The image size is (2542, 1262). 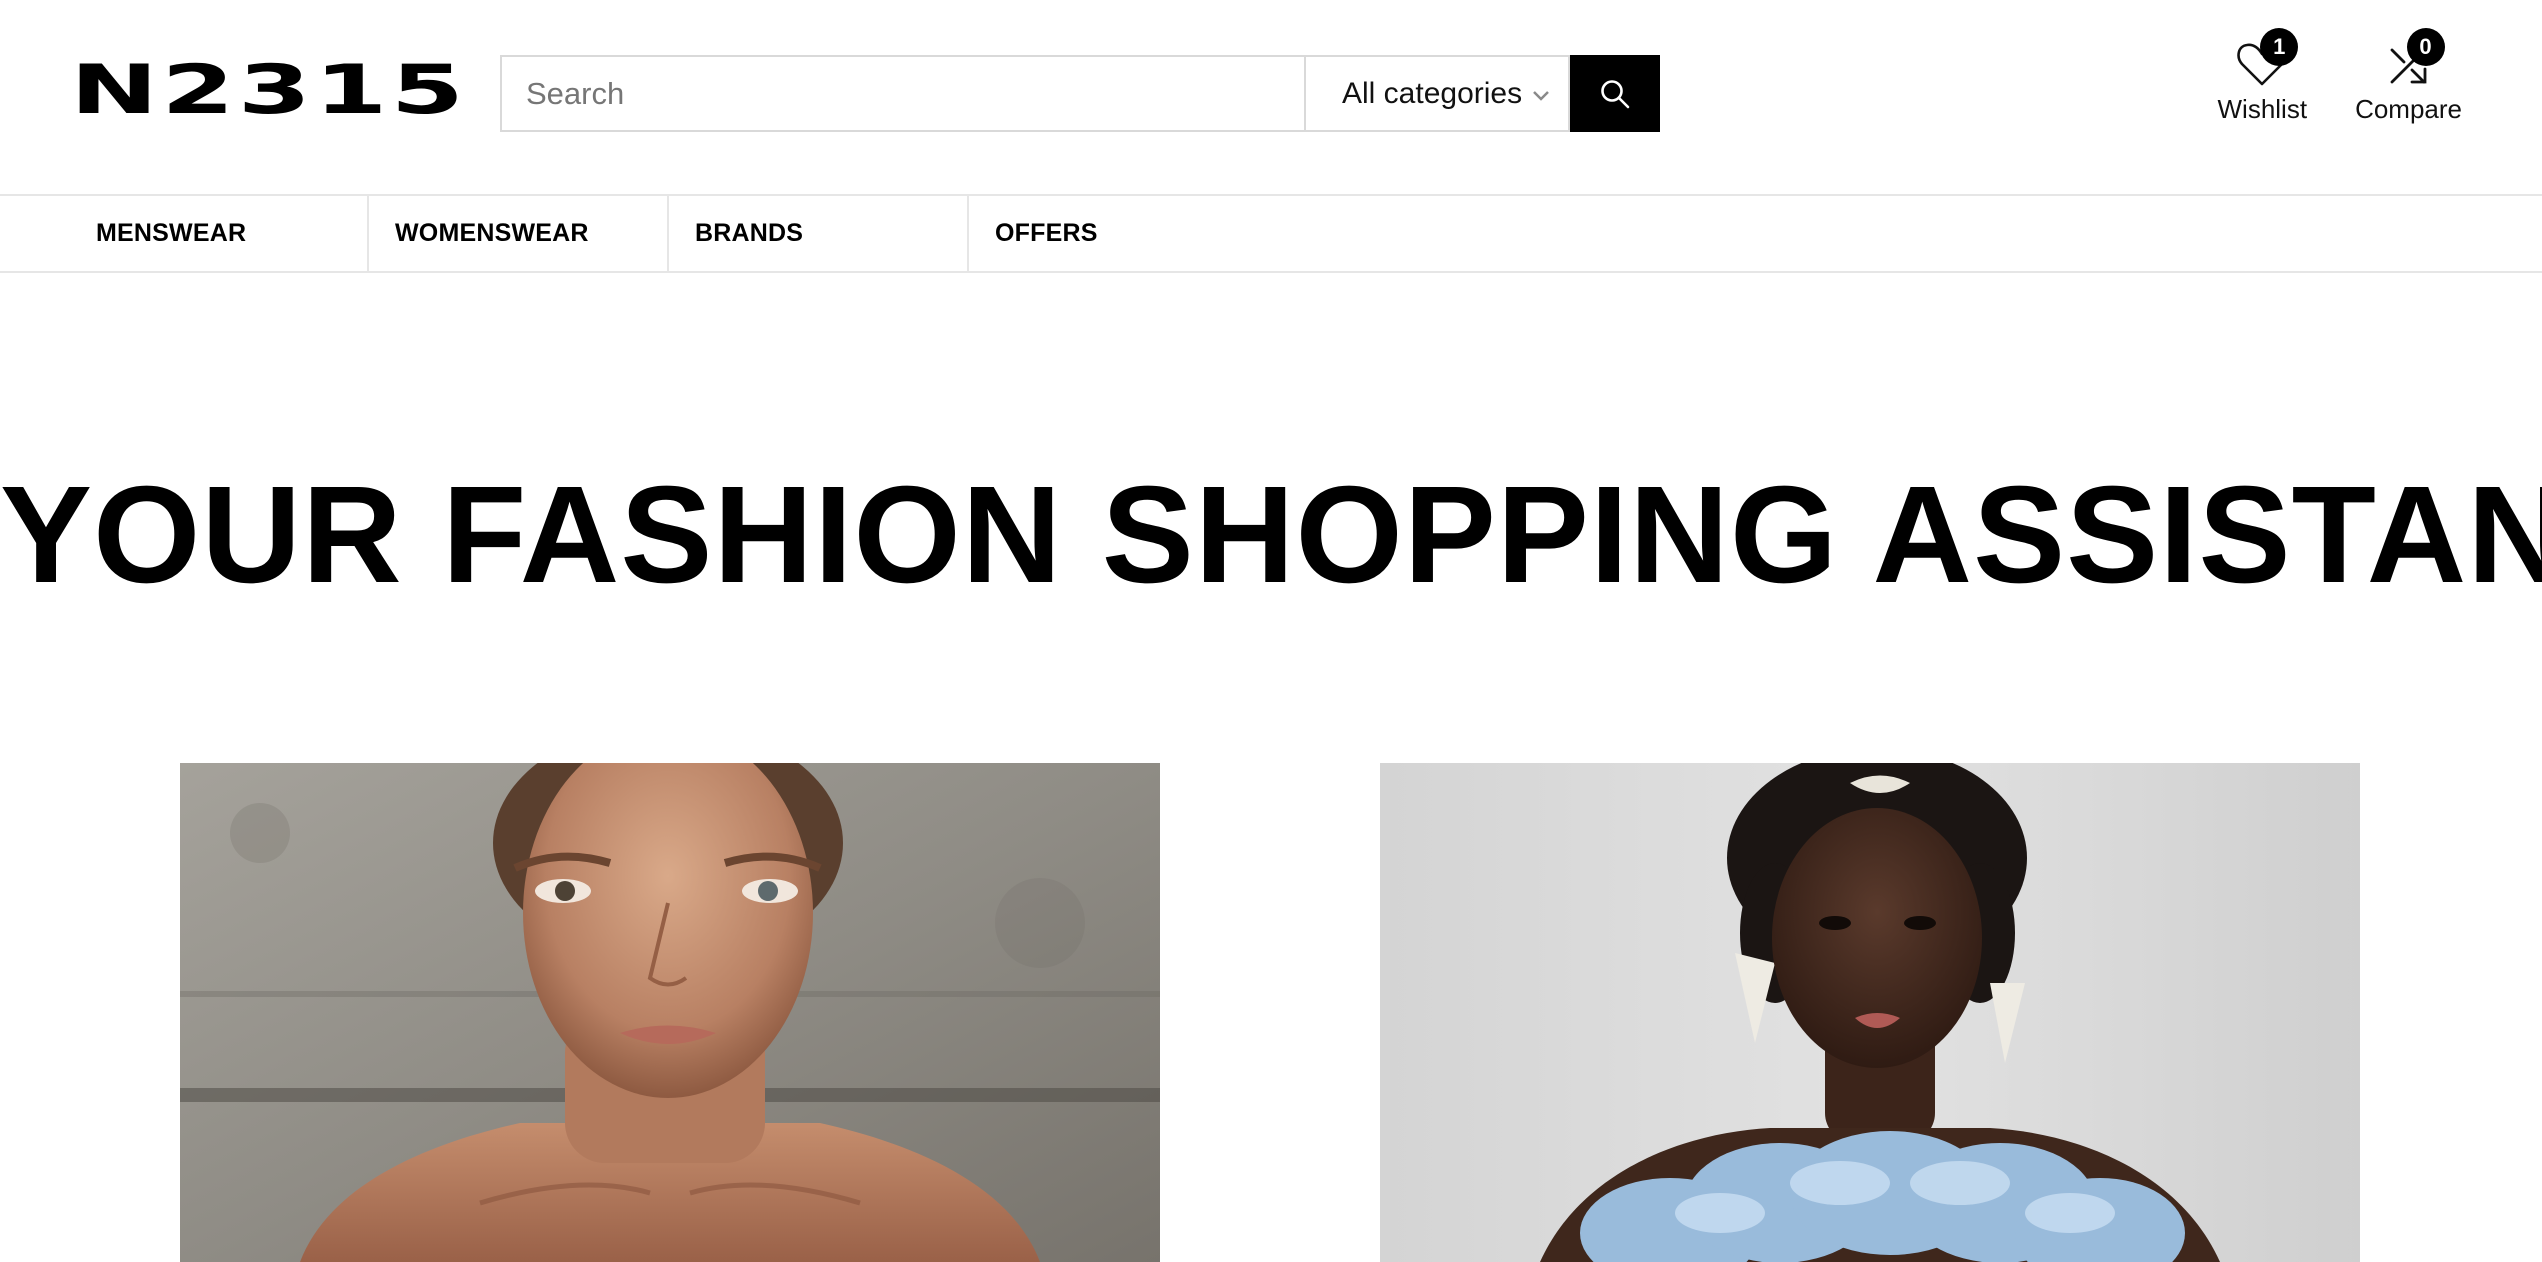 I want to click on logo-text: N2315, so click(x=269, y=90).